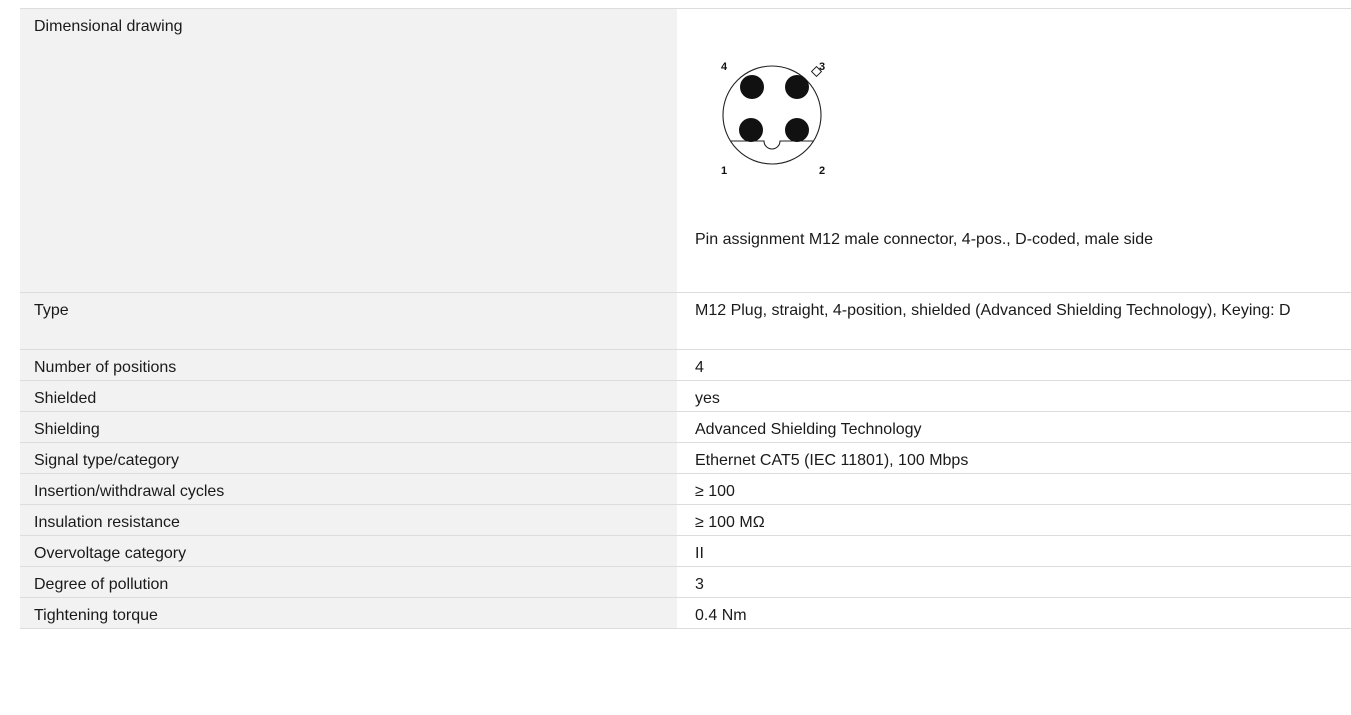  Describe the element at coordinates (772, 145) in the screenshot. I see `coding-key` at that location.